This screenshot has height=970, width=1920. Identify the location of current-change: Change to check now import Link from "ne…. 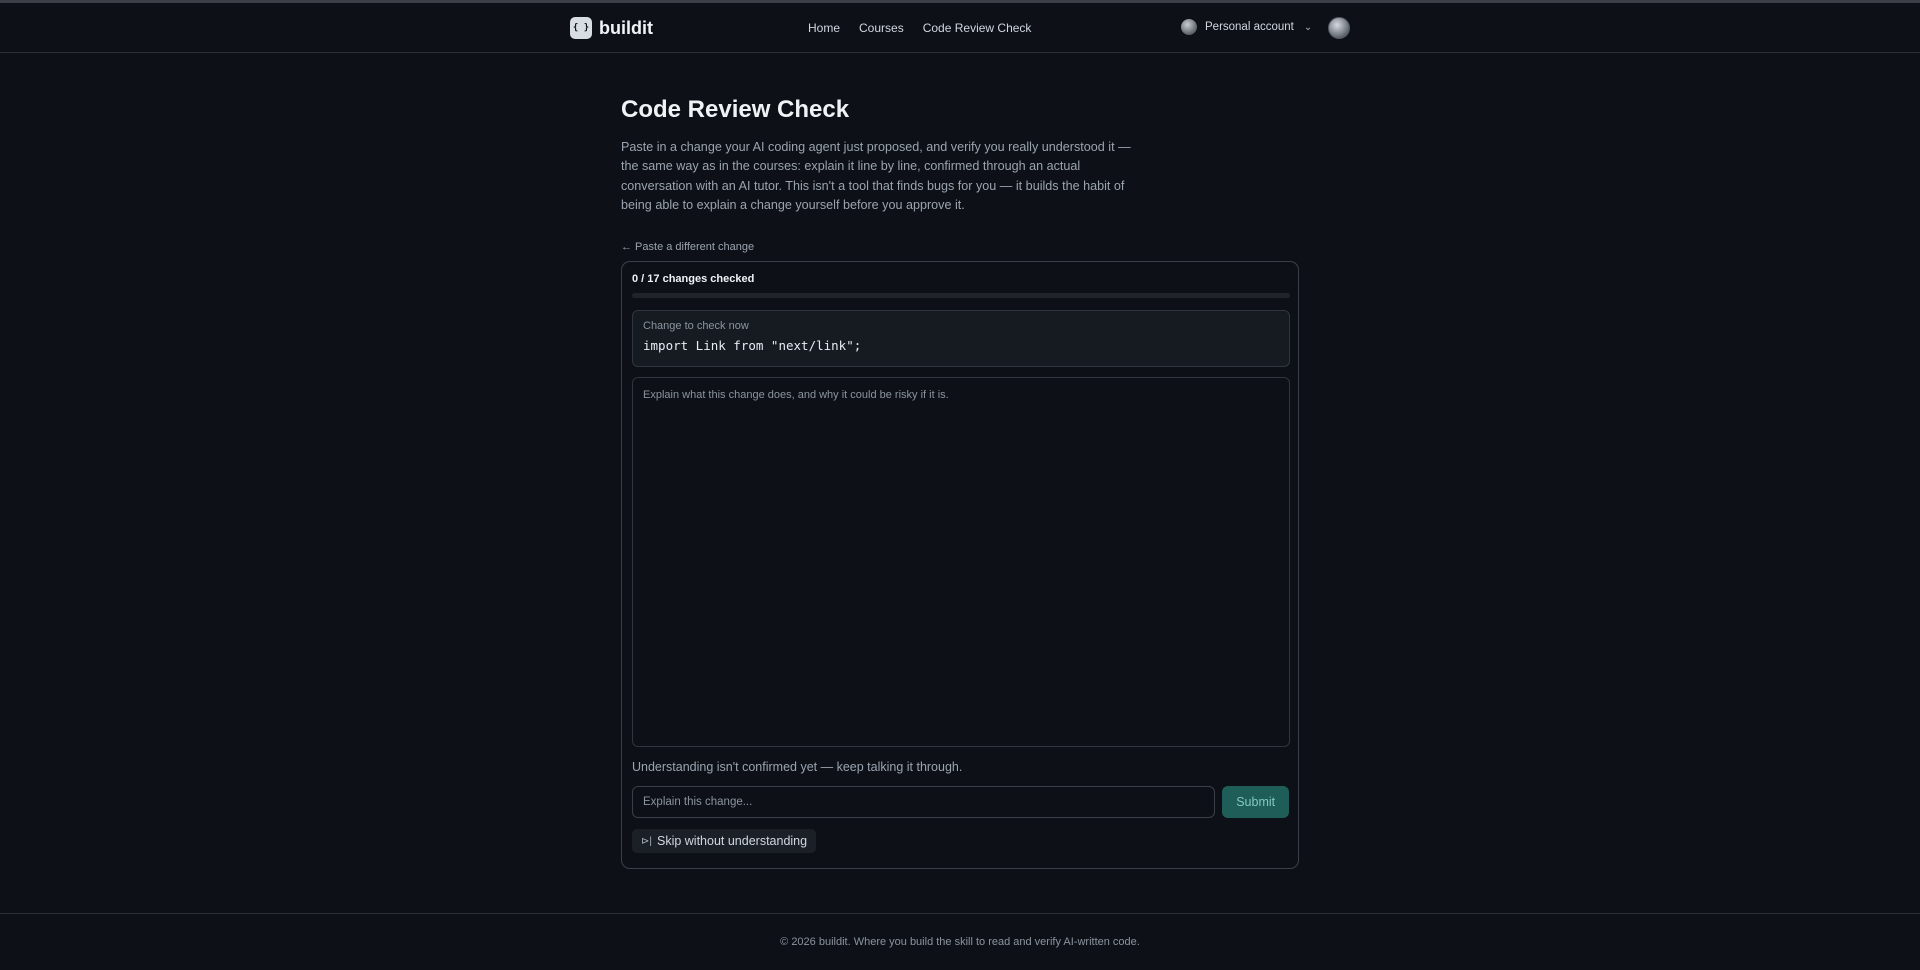
(961, 339).